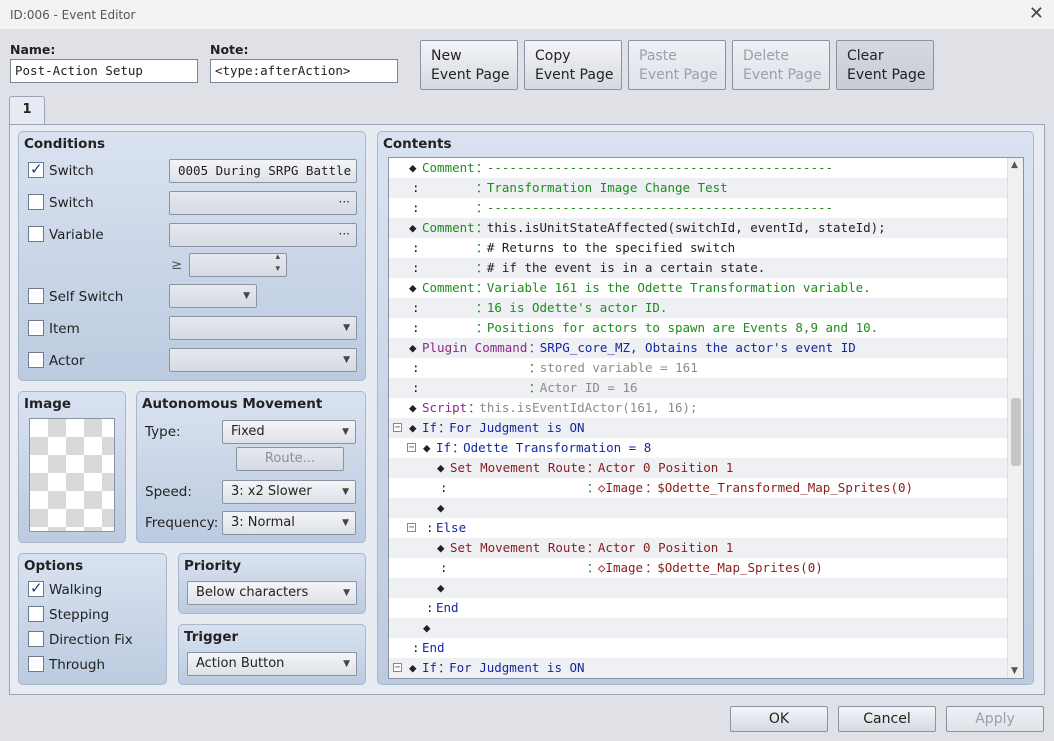  What do you see at coordinates (36, 169) in the screenshot?
I see `switch1-checkbox` at bounding box center [36, 169].